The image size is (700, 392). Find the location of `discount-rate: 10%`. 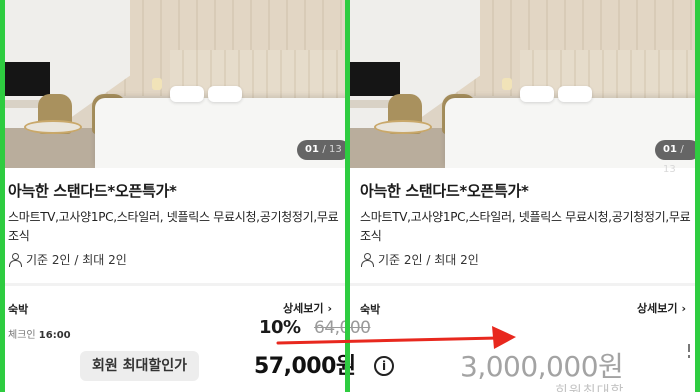

discount-rate: 10% is located at coordinates (280, 327).